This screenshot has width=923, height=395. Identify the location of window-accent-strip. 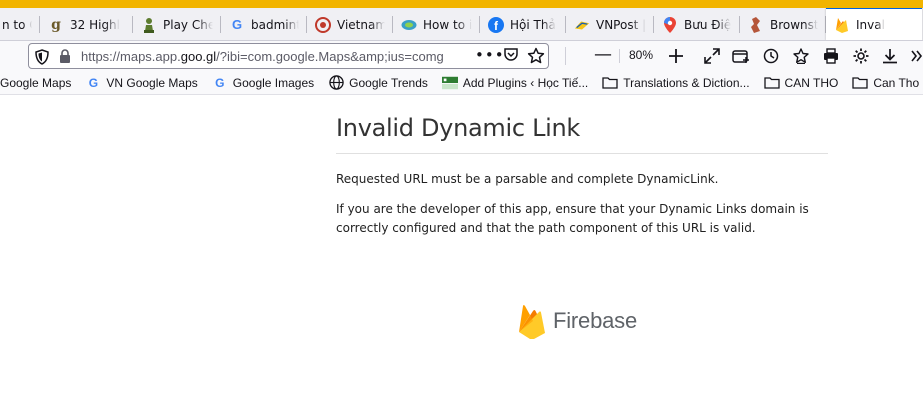
(461, 4).